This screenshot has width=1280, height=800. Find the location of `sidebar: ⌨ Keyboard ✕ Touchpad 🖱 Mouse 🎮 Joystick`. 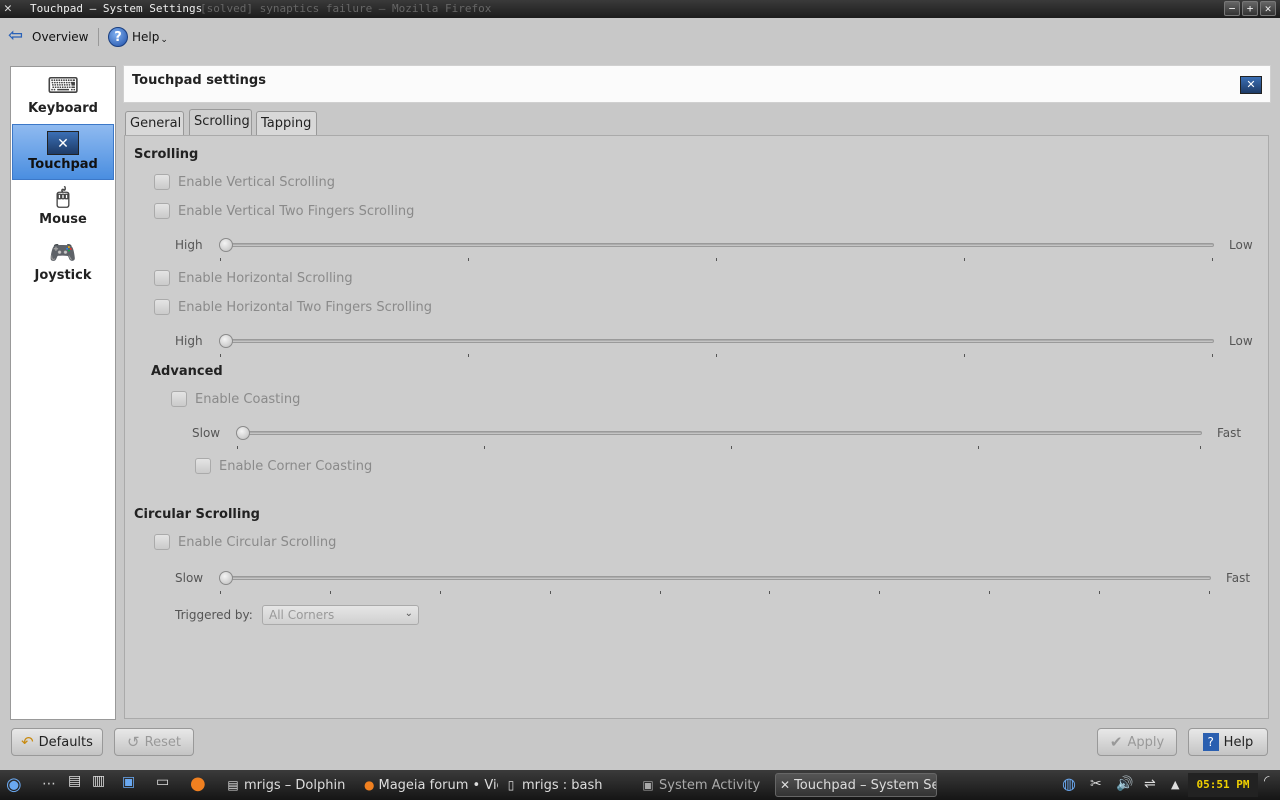

sidebar: ⌨ Keyboard ✕ Touchpad 🖱 Mouse 🎮 Joystick is located at coordinates (63, 393).